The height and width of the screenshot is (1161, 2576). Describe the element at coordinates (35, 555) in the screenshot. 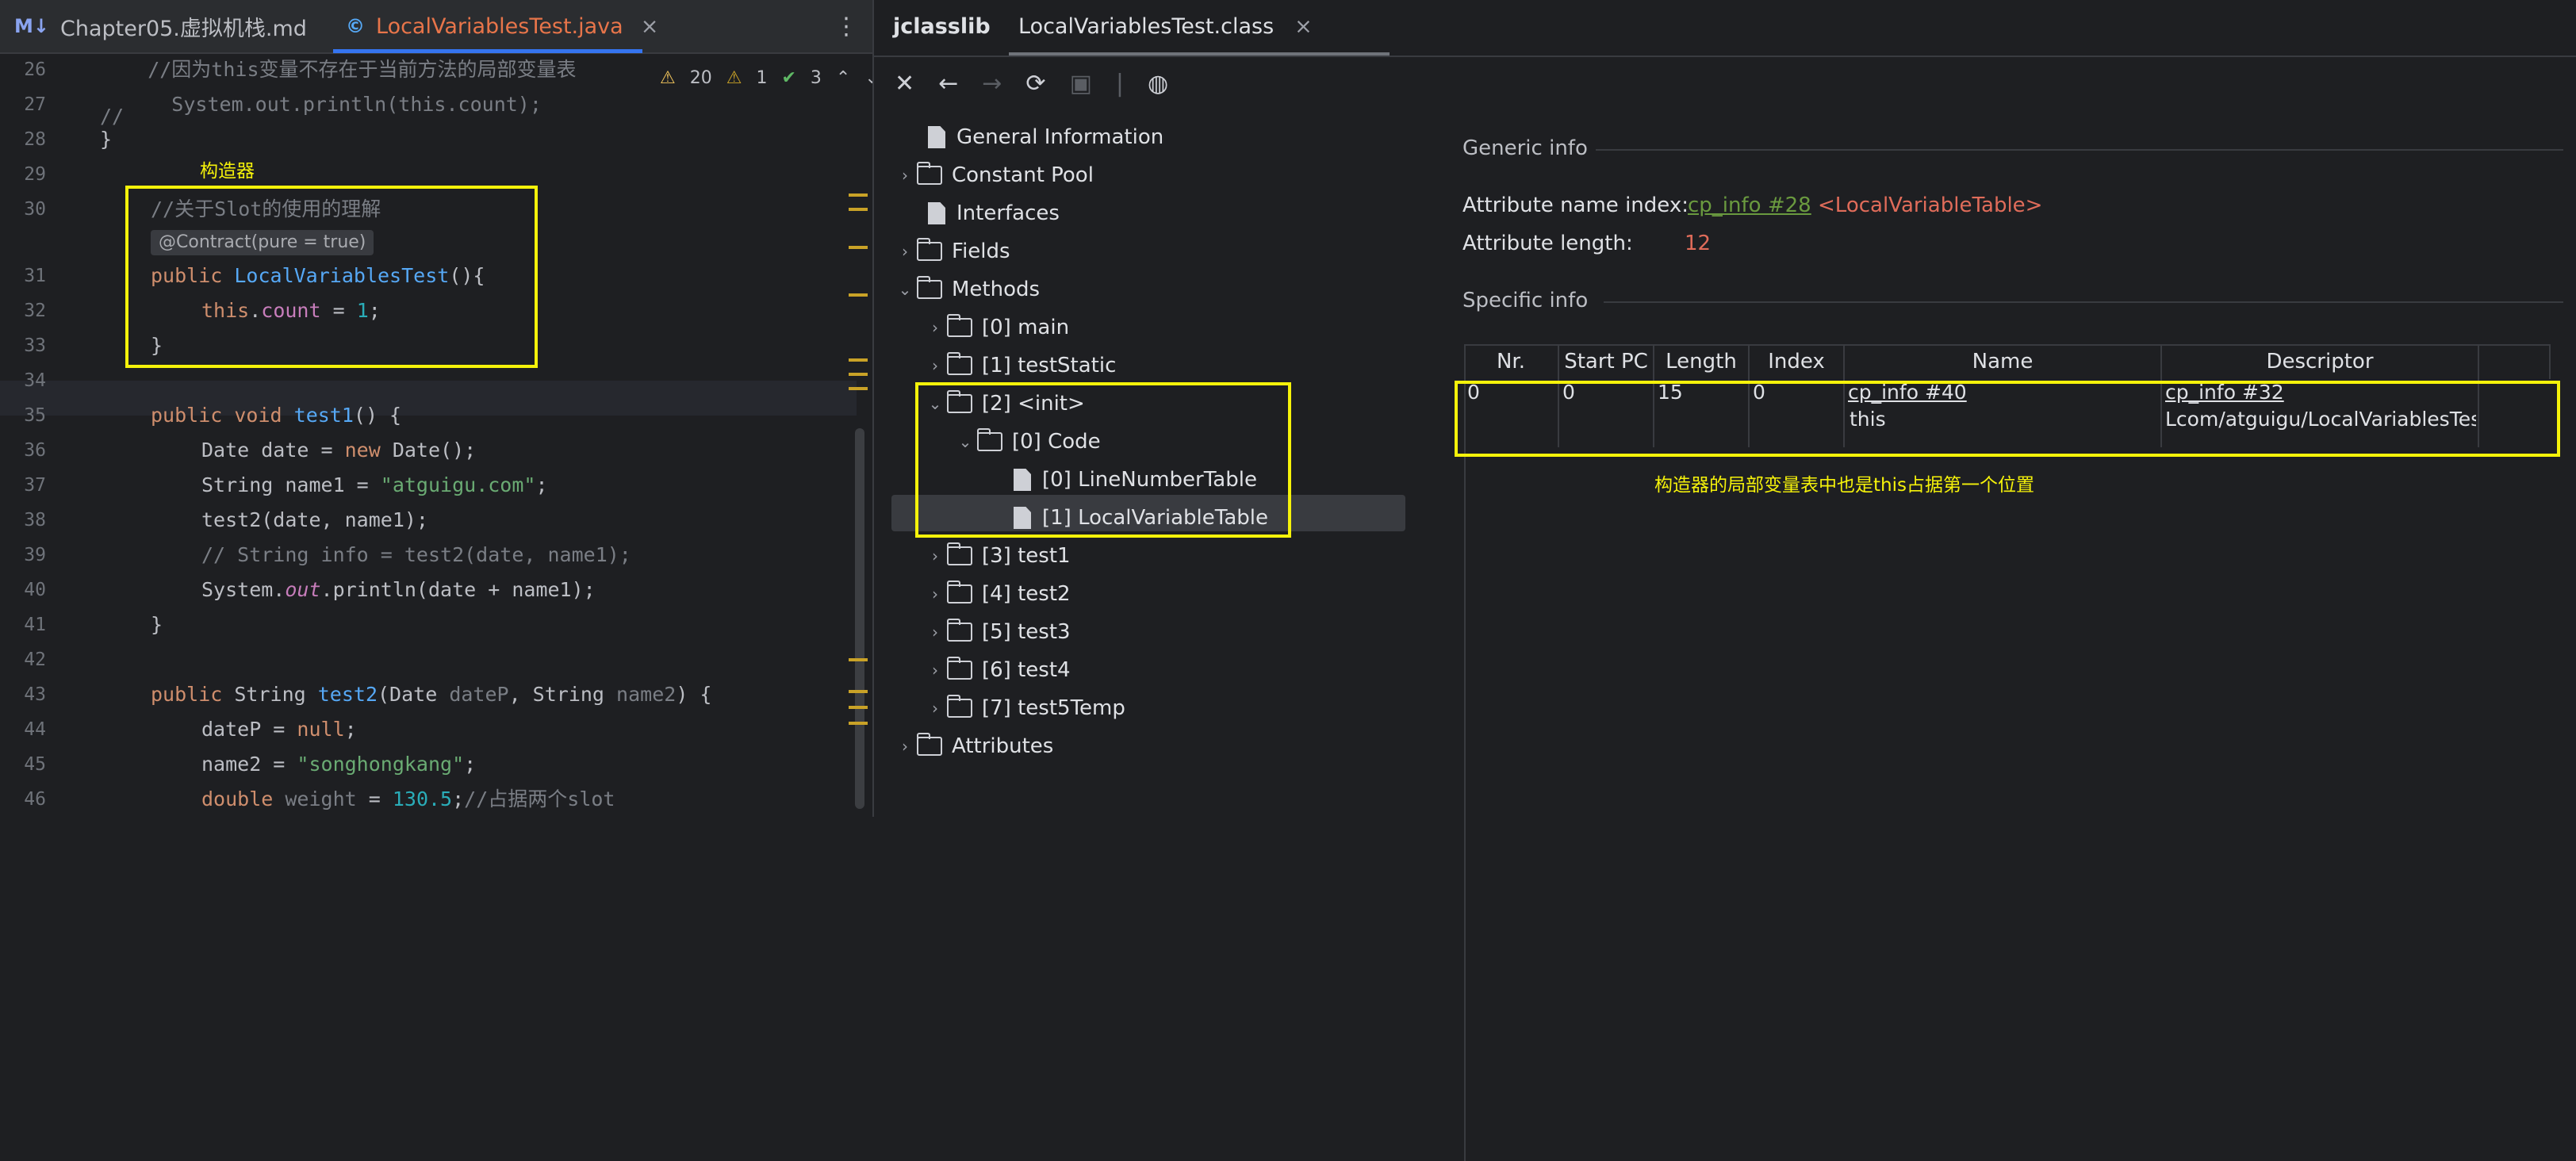

I see `line-number: 39` at that location.